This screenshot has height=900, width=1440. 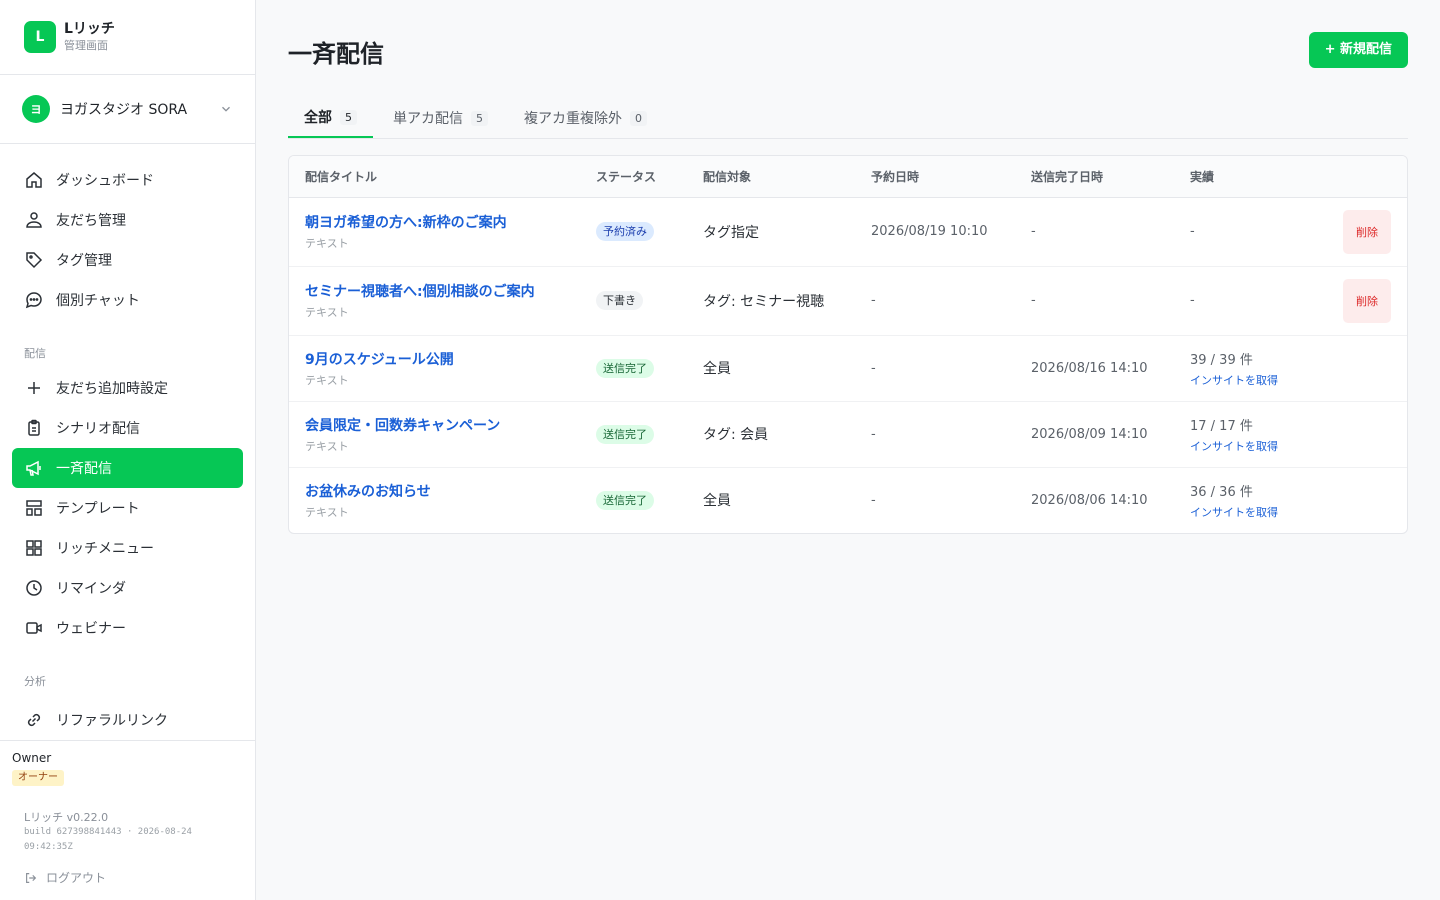 What do you see at coordinates (127, 220) in the screenshot?
I see `sidebar-item-friends: 友だち管理` at bounding box center [127, 220].